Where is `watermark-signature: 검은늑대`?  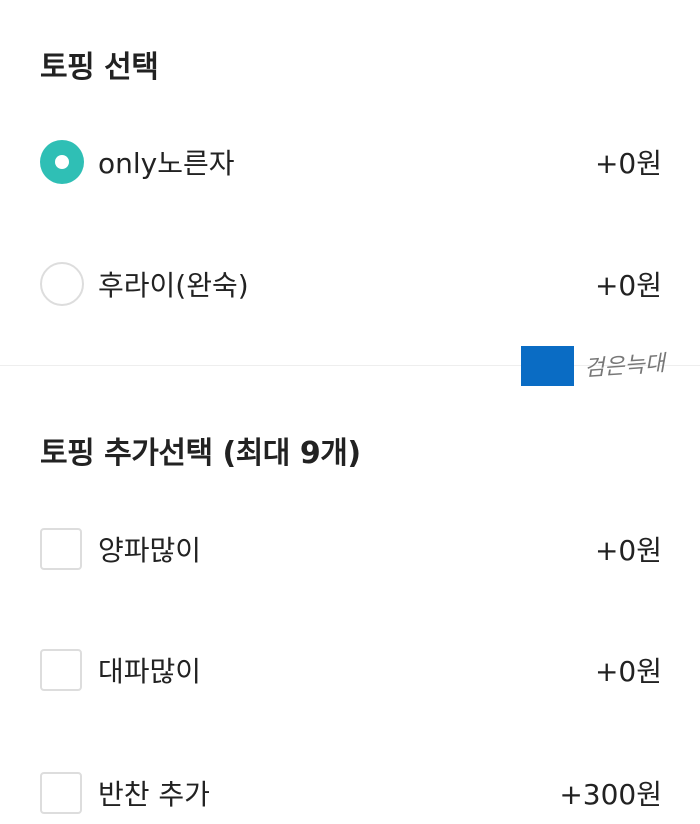
watermark-signature: 검은늑대 is located at coordinates (624, 366).